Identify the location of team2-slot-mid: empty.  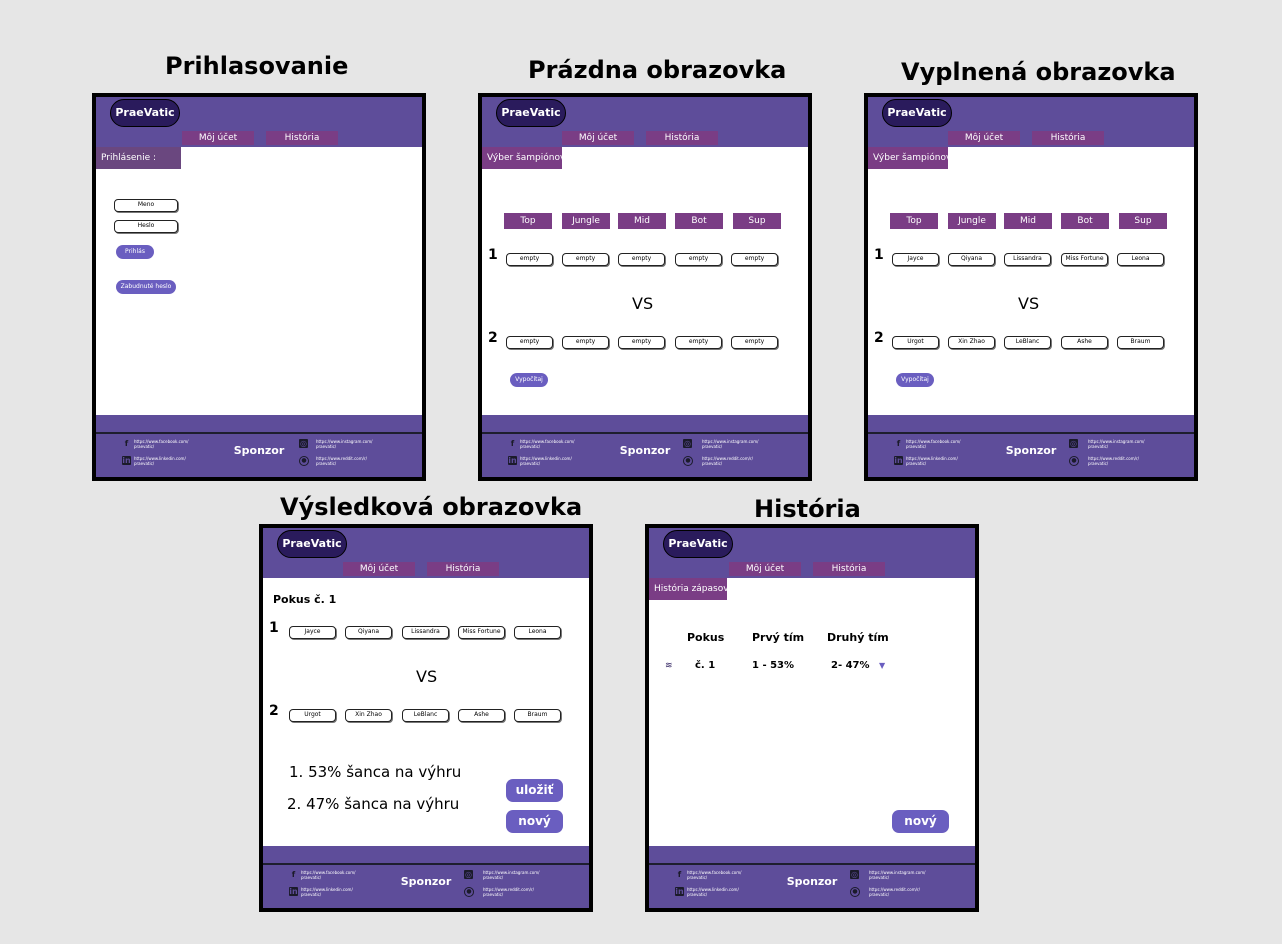
(641, 342).